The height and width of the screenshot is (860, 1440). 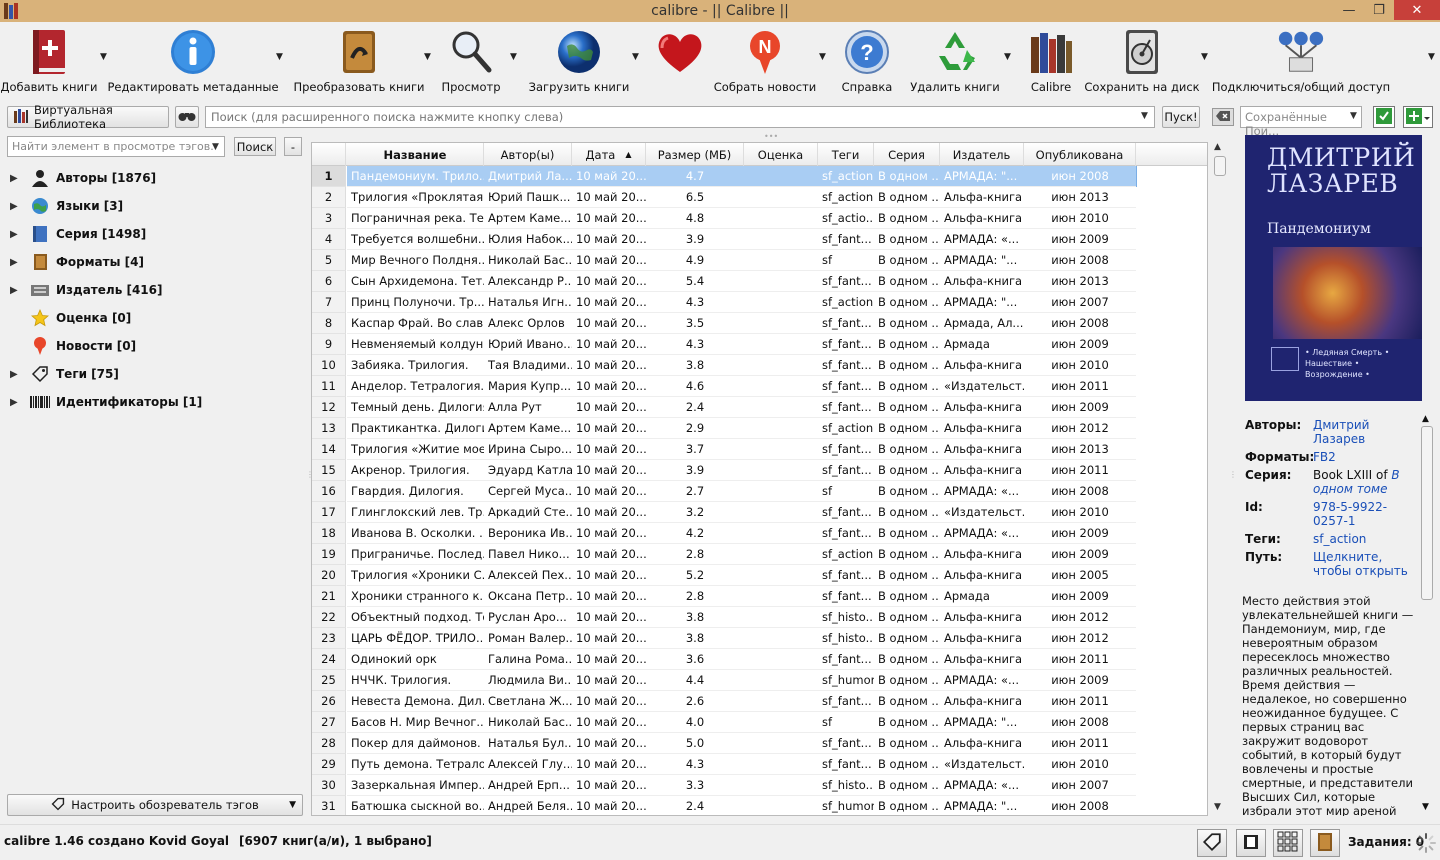 What do you see at coordinates (846, 722) in the screenshot?
I see `cell-tags: sf` at bounding box center [846, 722].